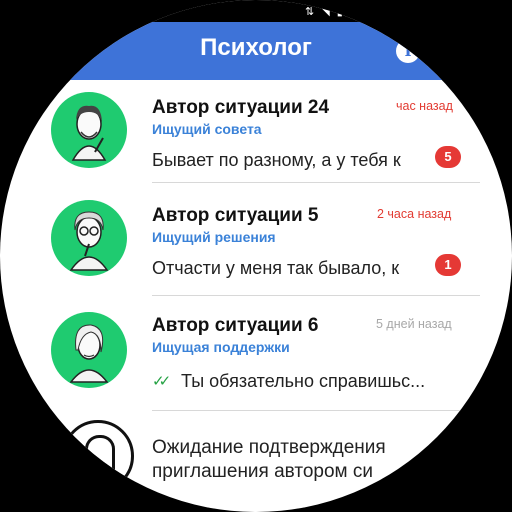  I want to click on chat-role: Ищущий решения, so click(214, 237).